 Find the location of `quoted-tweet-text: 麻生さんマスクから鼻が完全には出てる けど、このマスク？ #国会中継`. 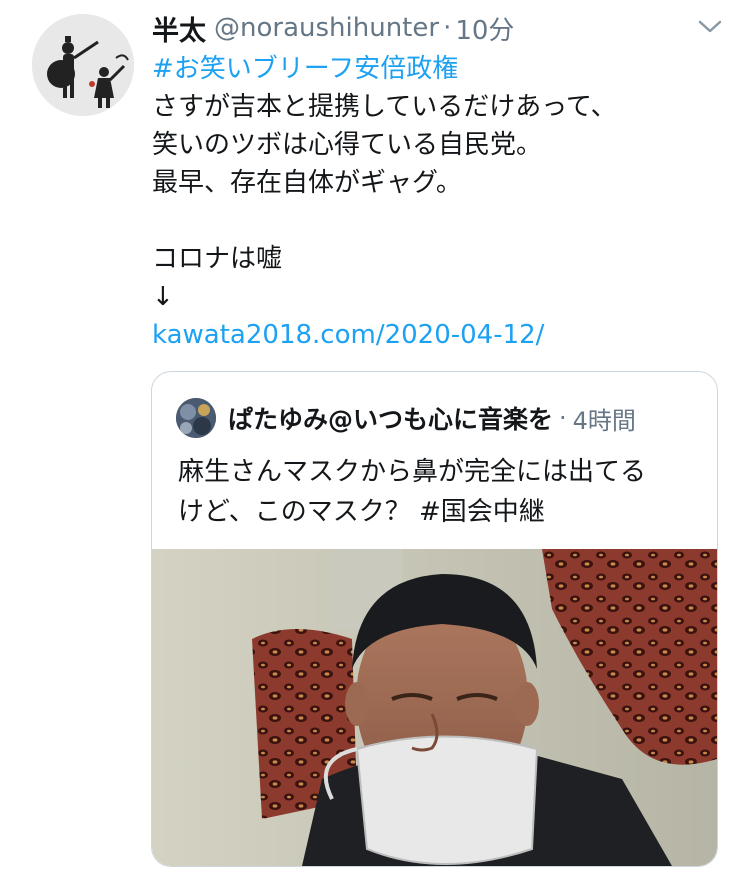

quoted-tweet-text: 麻生さんマスクから鼻が完全には出てる けど、このマスク？ #国会中継 is located at coordinates (438, 492).